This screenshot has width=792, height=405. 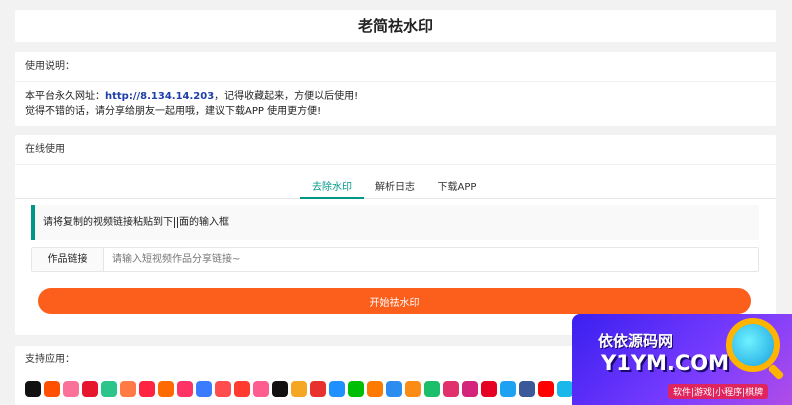 What do you see at coordinates (718, 391) in the screenshot?
I see `watermark-tags: 软件|游戏|小程序|棋牌` at bounding box center [718, 391].